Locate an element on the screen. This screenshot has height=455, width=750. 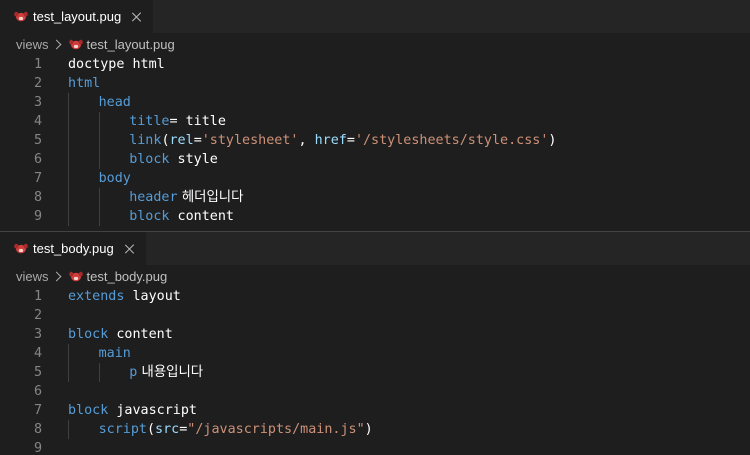
code-line: 8 header 헤더입니다 is located at coordinates (375, 197).